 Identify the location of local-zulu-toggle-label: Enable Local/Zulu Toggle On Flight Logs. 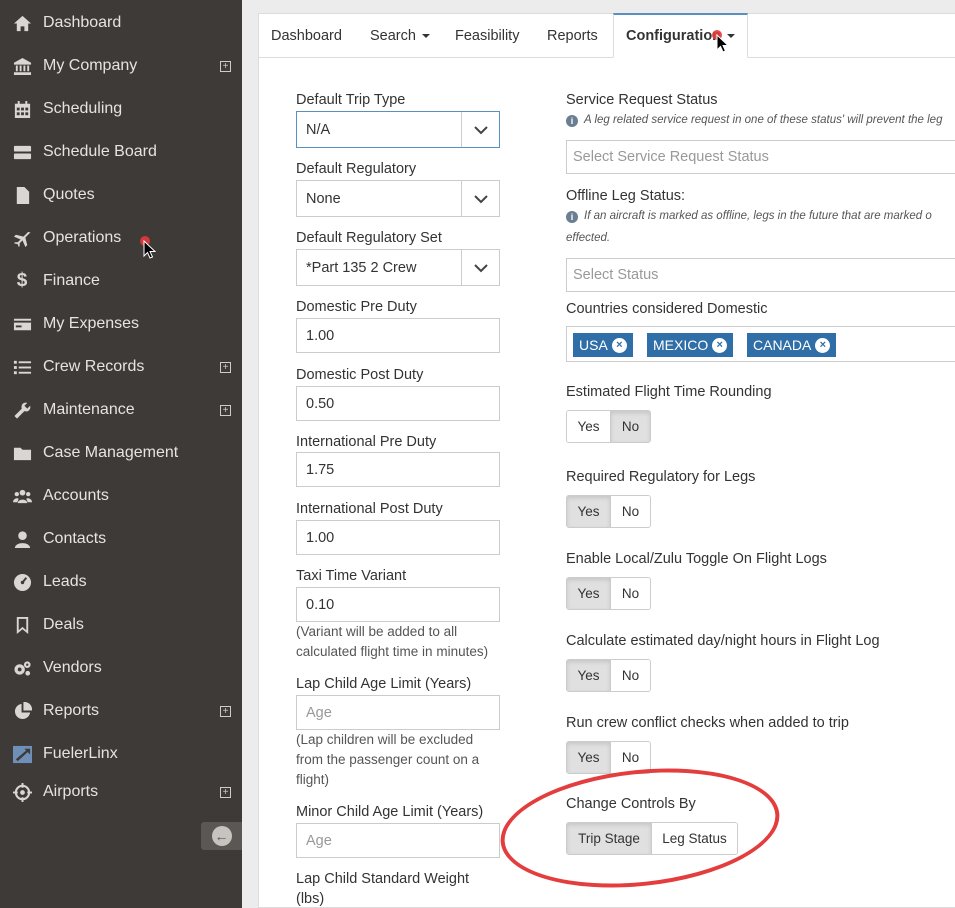
(696, 559).